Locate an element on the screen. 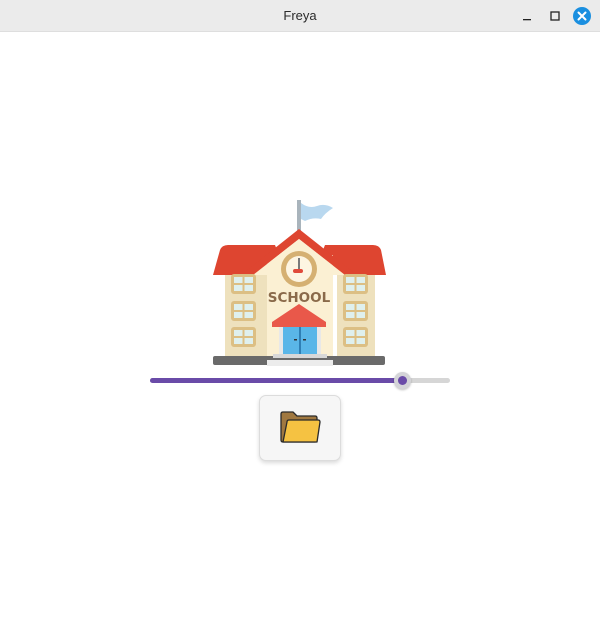 The width and height of the screenshot is (600, 632). window-title: Freya is located at coordinates (300, 15).